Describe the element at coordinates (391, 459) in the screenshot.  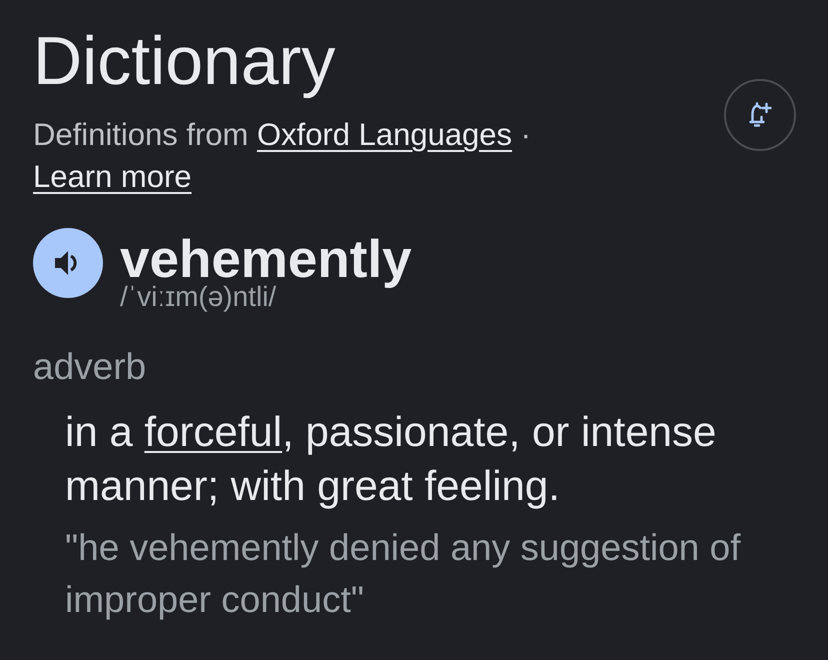
I see `definition-text: in a forceful, passionate, or intense manner; with great feeling.` at that location.